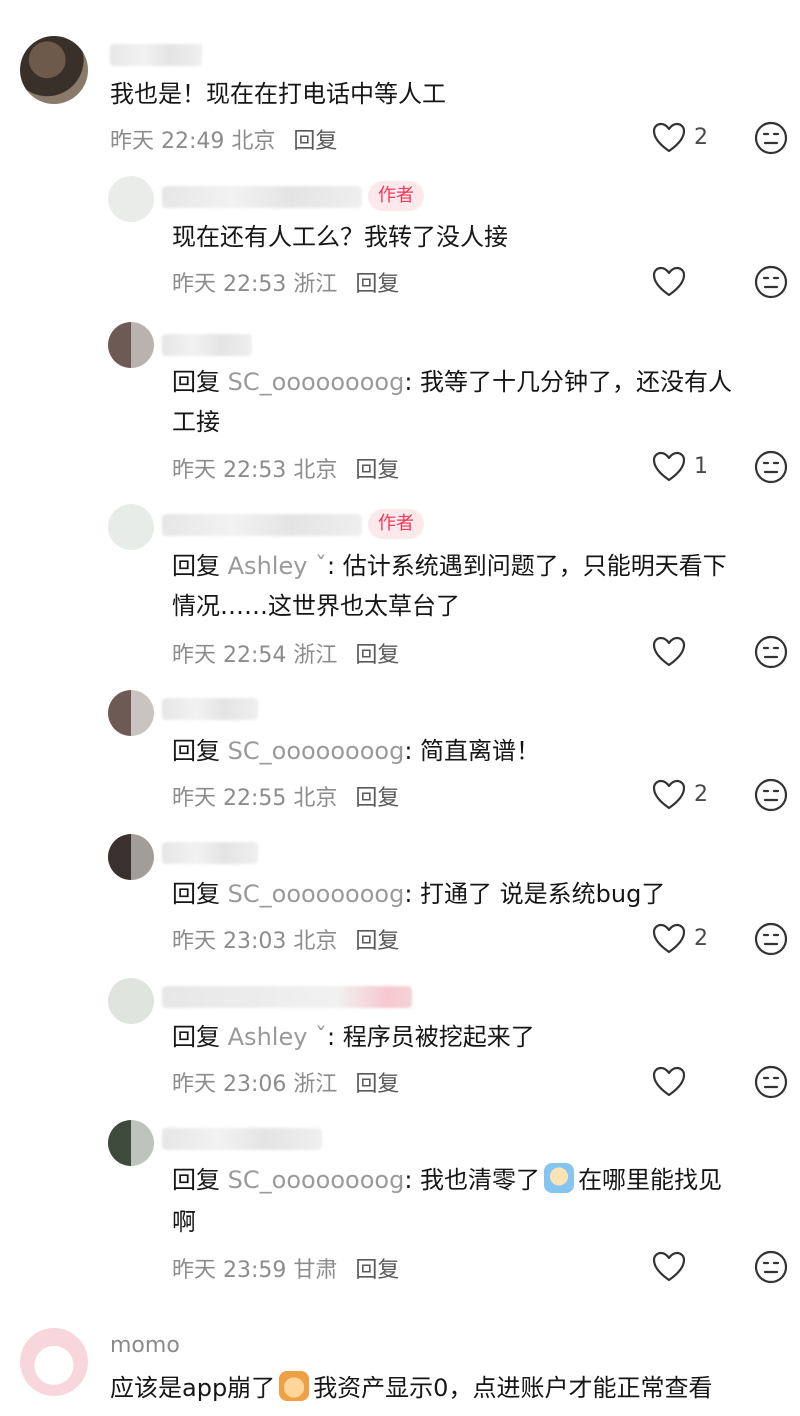 The height and width of the screenshot is (1416, 800). I want to click on timestamp-location: 昨天 22:49 北京, so click(193, 141).